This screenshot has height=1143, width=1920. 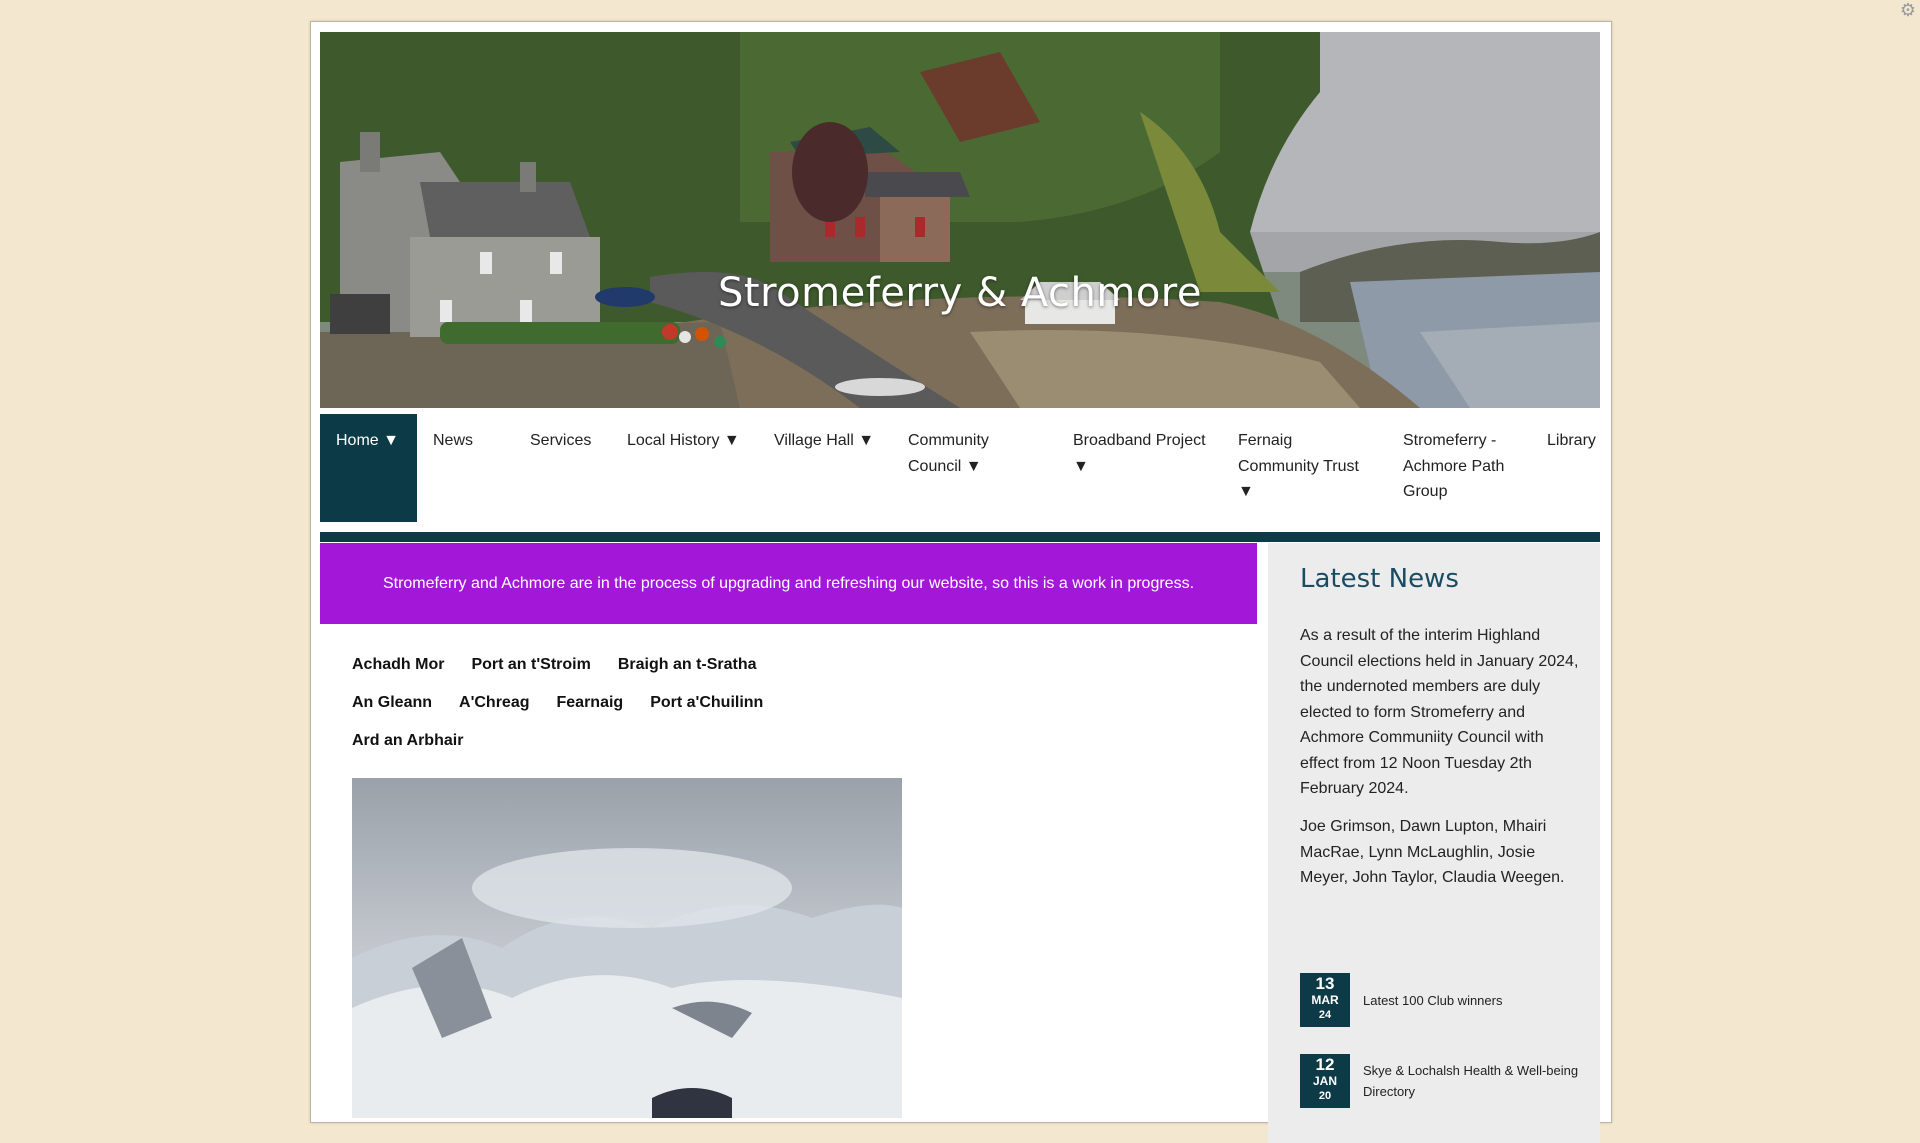 What do you see at coordinates (494, 703) in the screenshot?
I see `place-link: A'Chreag` at bounding box center [494, 703].